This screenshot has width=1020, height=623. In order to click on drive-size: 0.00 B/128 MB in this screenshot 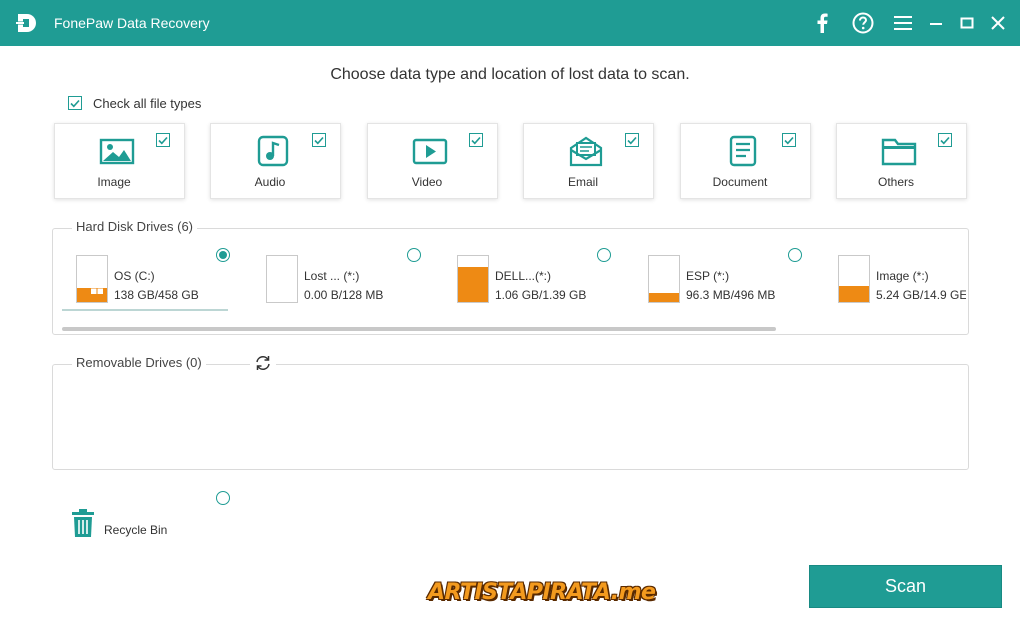, I will do `click(344, 295)`.